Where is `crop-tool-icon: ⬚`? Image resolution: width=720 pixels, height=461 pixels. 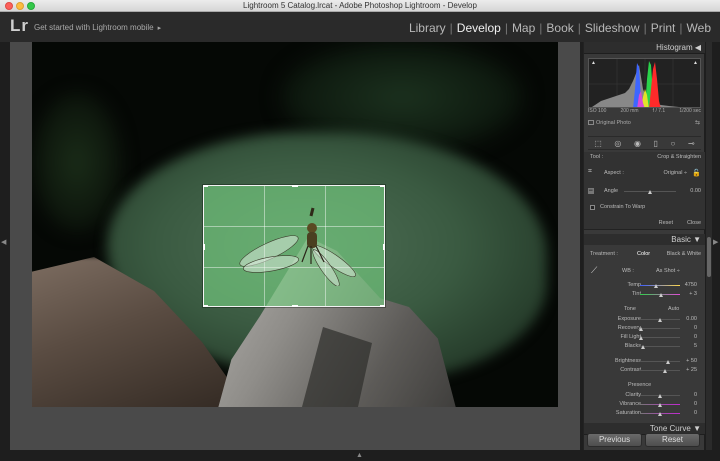
crop-tool-icon: ⬚ is located at coordinates (598, 143).